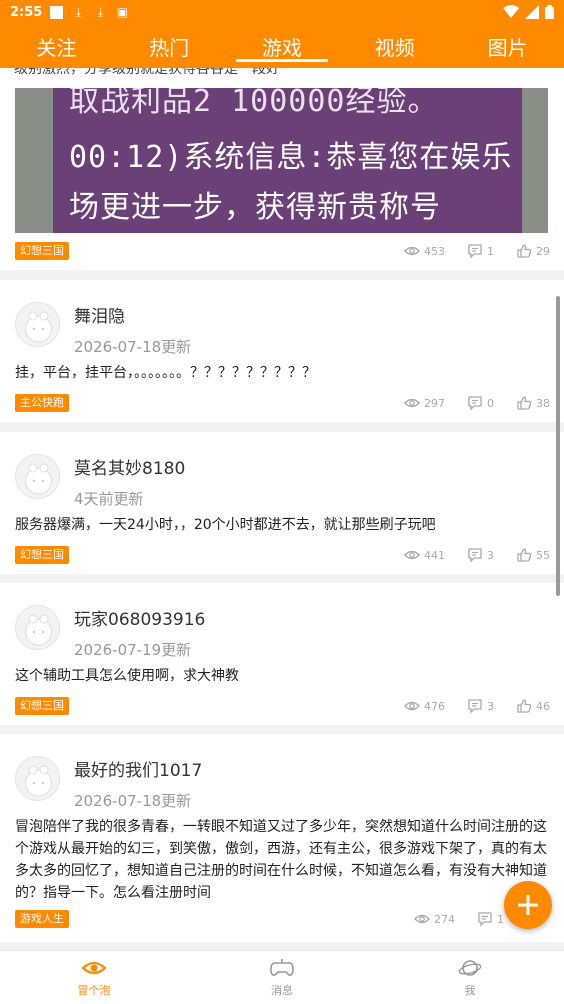 This screenshot has width=564, height=1004. I want to click on wifi-icon, so click(511, 11).